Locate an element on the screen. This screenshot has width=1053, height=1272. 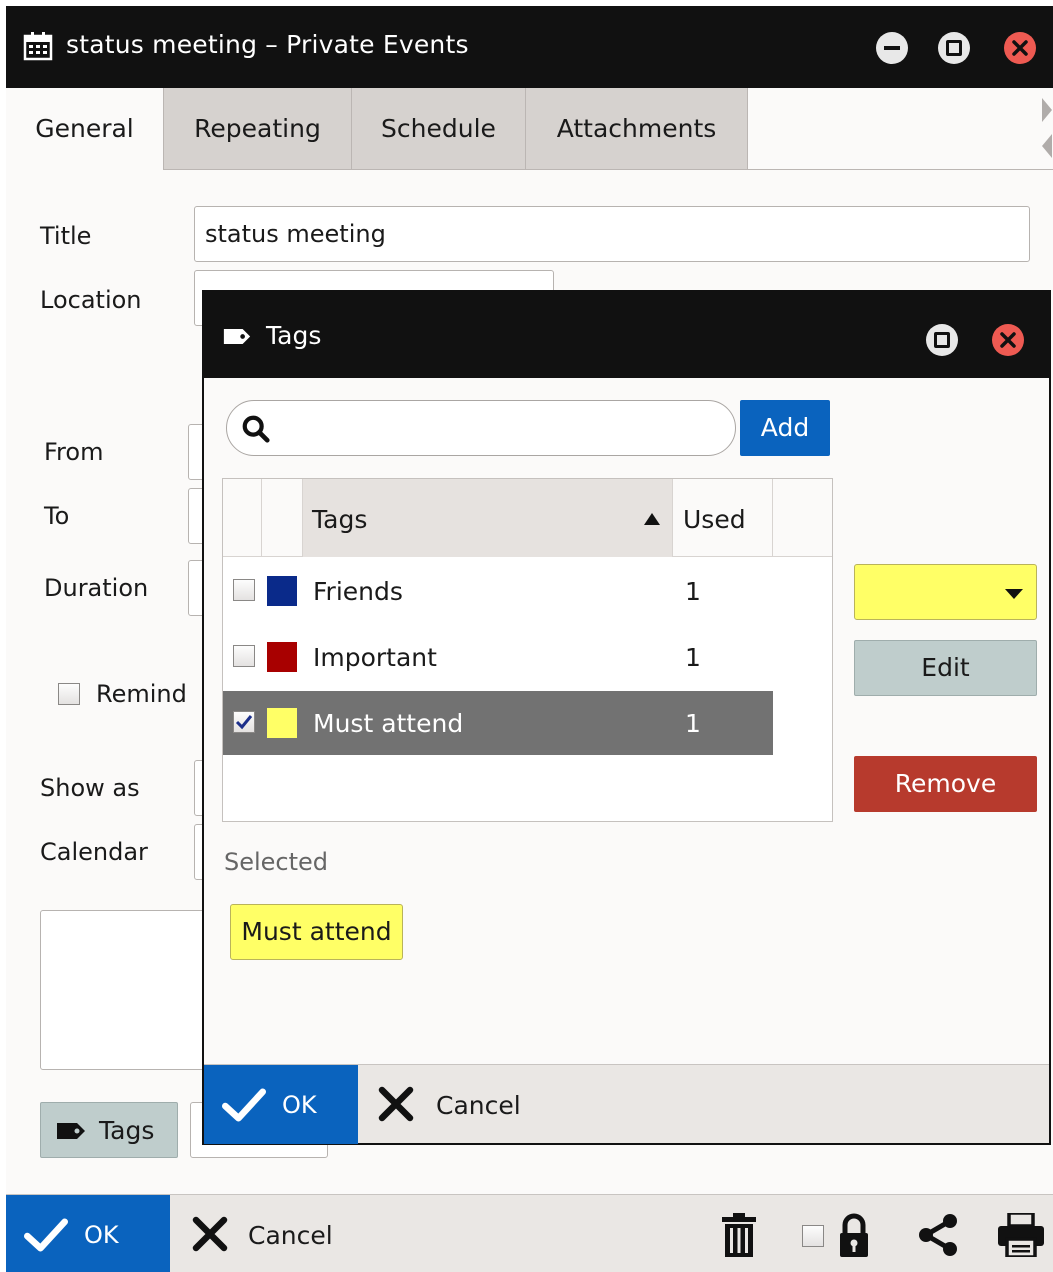
from-label: From is located at coordinates (74, 452).